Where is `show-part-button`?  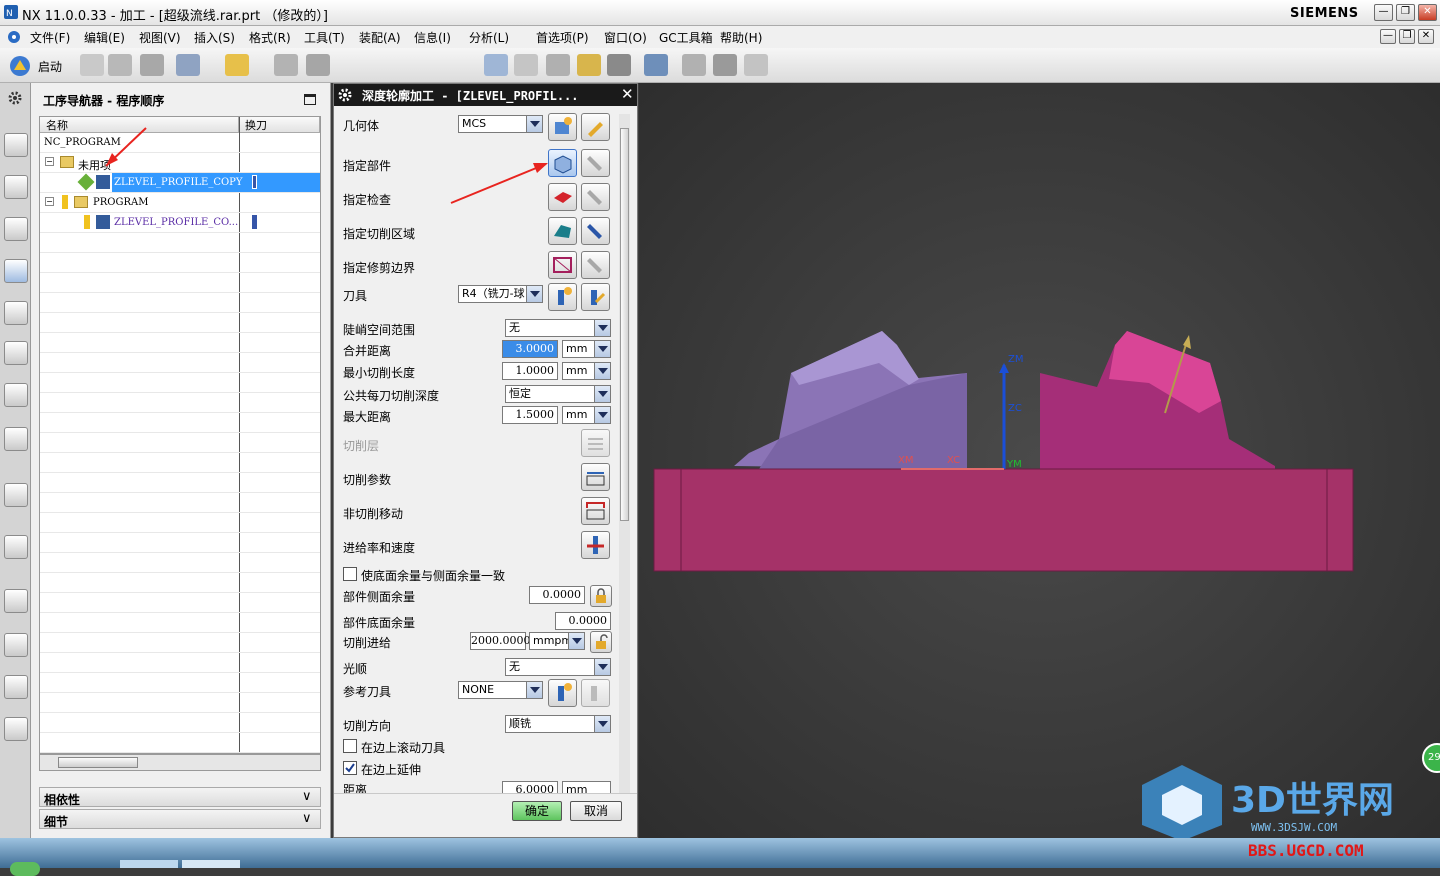 show-part-button is located at coordinates (595, 163).